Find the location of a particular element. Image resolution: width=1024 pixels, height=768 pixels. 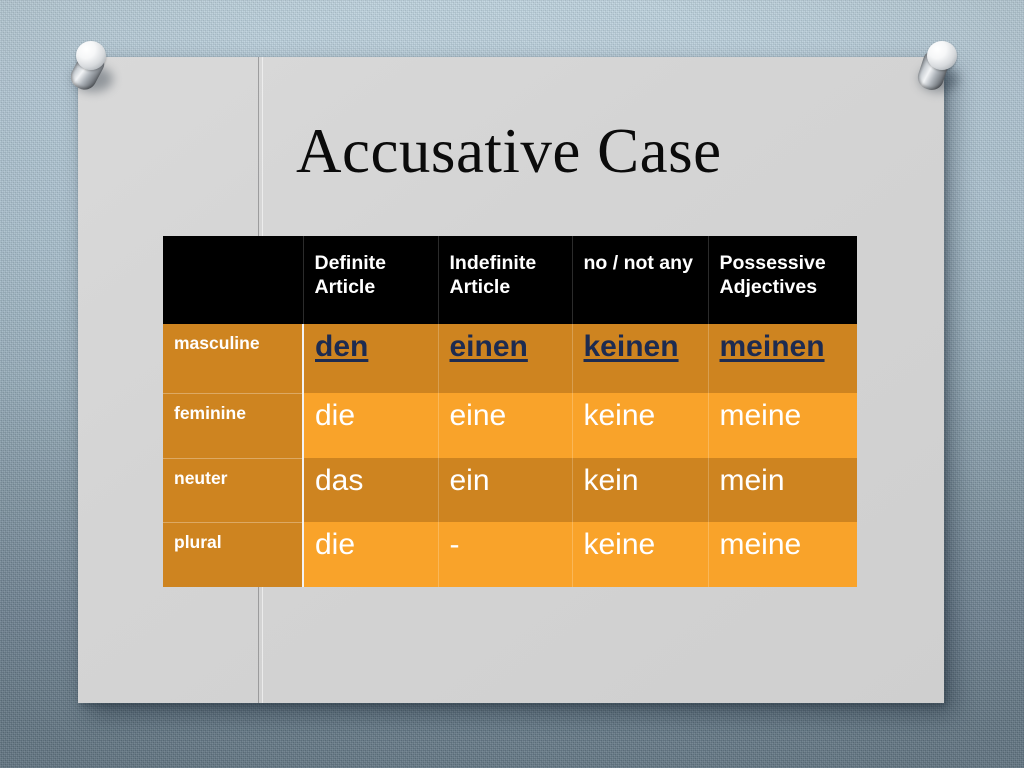

cell-plural-possessive: meine is located at coordinates (782, 554).